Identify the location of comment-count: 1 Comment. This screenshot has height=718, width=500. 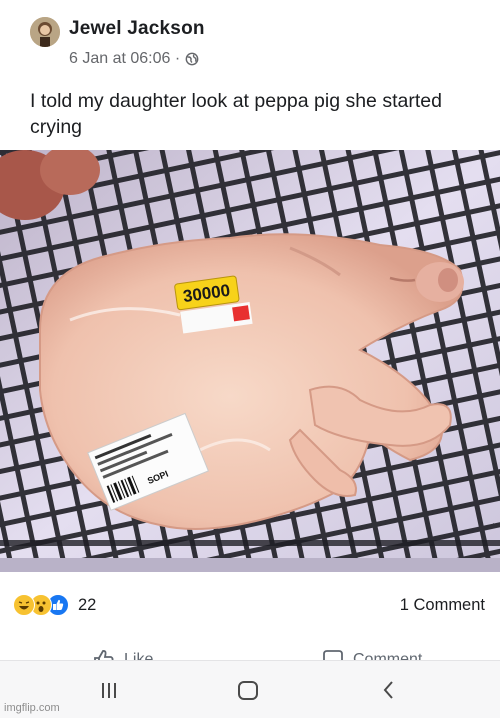
(442, 605).